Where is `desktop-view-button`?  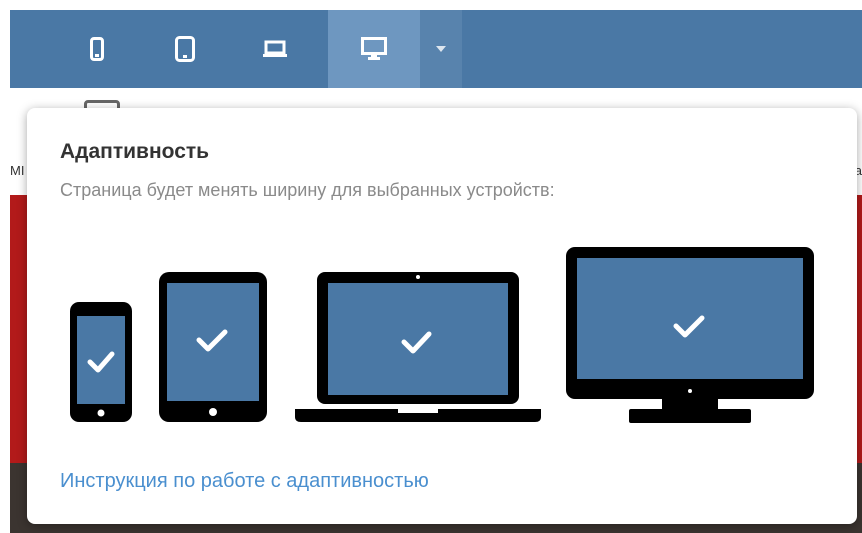
desktop-view-button is located at coordinates (374, 49).